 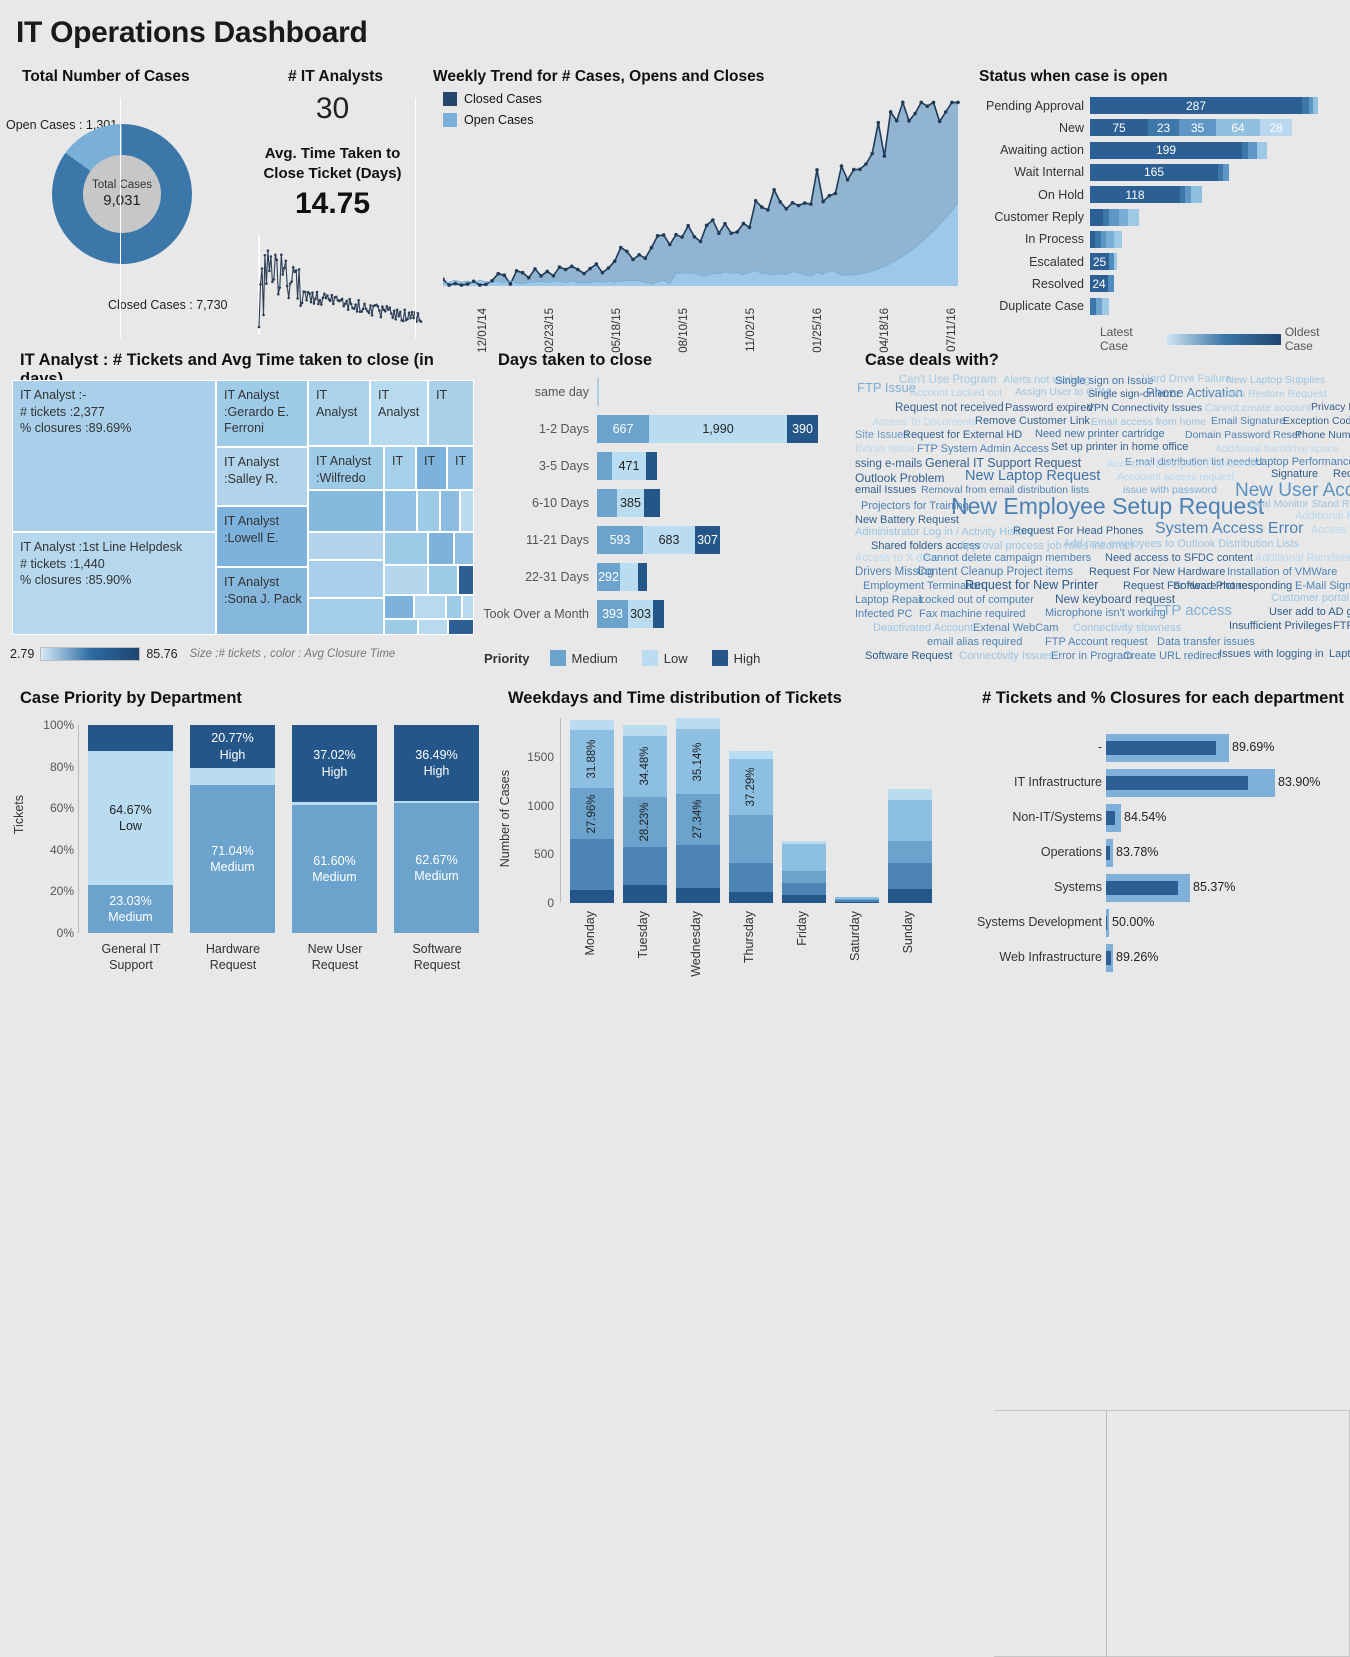 What do you see at coordinates (645, 814) in the screenshot?
I see `weekdays-bar: 34.48%28.23%` at bounding box center [645, 814].